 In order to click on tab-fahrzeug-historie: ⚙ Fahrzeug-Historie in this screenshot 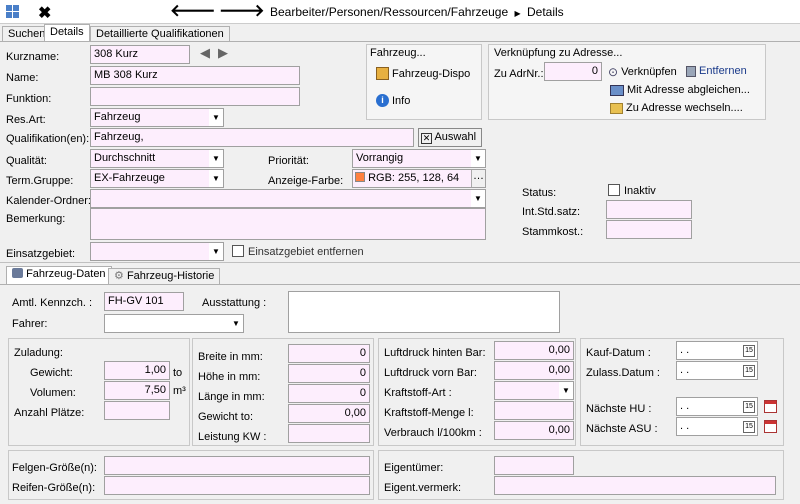, I will do `click(164, 276)`.